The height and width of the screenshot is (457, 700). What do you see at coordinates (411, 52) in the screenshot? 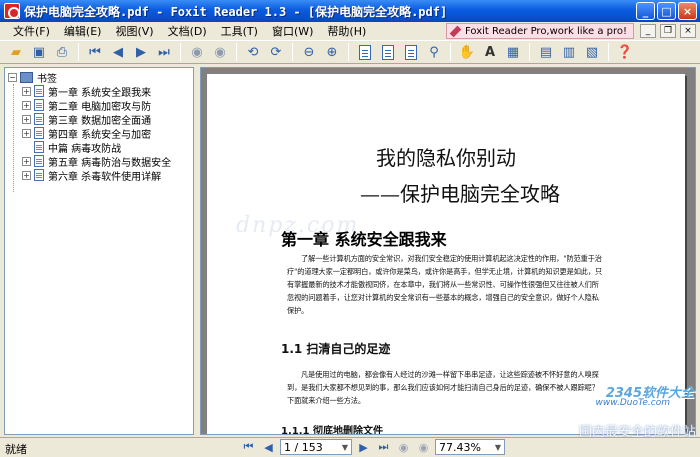
I see `fit-width-icon` at bounding box center [411, 52].